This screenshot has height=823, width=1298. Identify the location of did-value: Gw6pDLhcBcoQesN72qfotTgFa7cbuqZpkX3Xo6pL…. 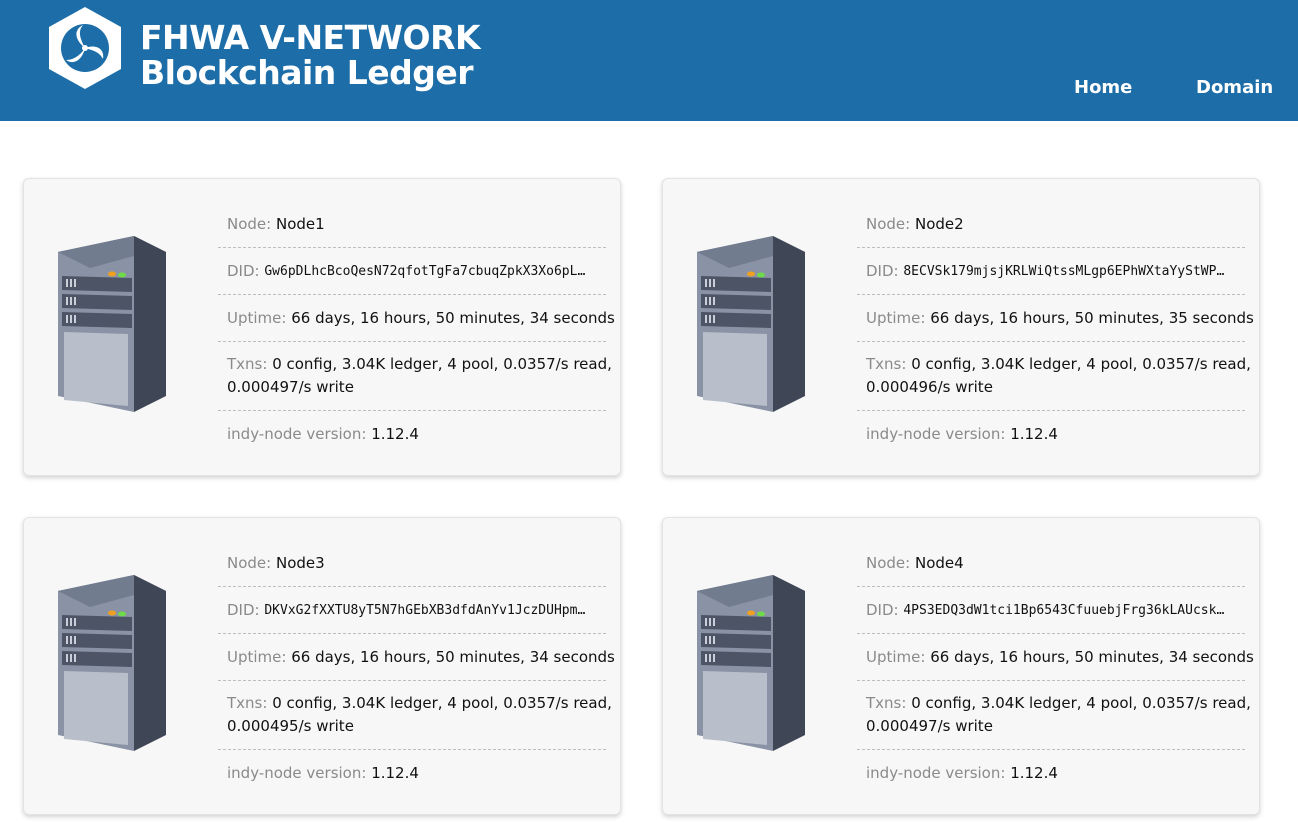
(427, 271).